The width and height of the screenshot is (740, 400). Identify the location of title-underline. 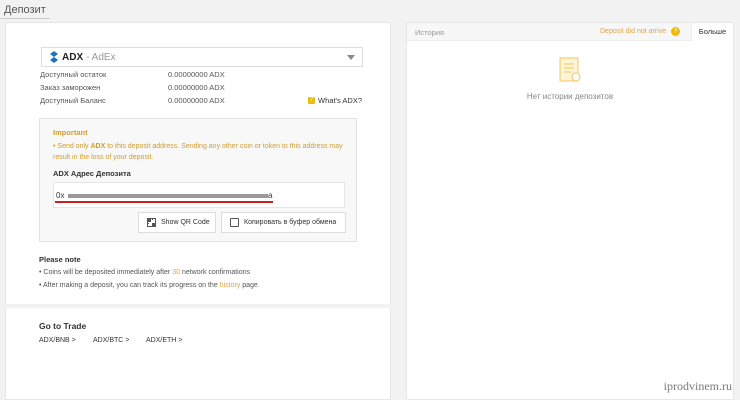
(25, 18).